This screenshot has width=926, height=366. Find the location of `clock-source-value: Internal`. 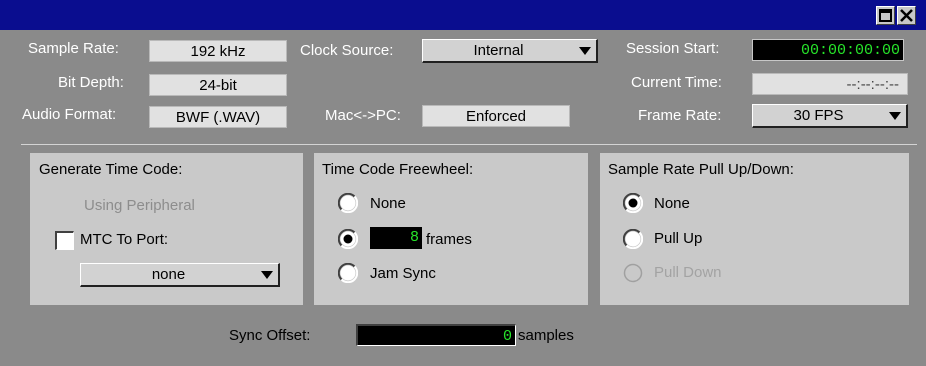

clock-source-value: Internal is located at coordinates (498, 50).